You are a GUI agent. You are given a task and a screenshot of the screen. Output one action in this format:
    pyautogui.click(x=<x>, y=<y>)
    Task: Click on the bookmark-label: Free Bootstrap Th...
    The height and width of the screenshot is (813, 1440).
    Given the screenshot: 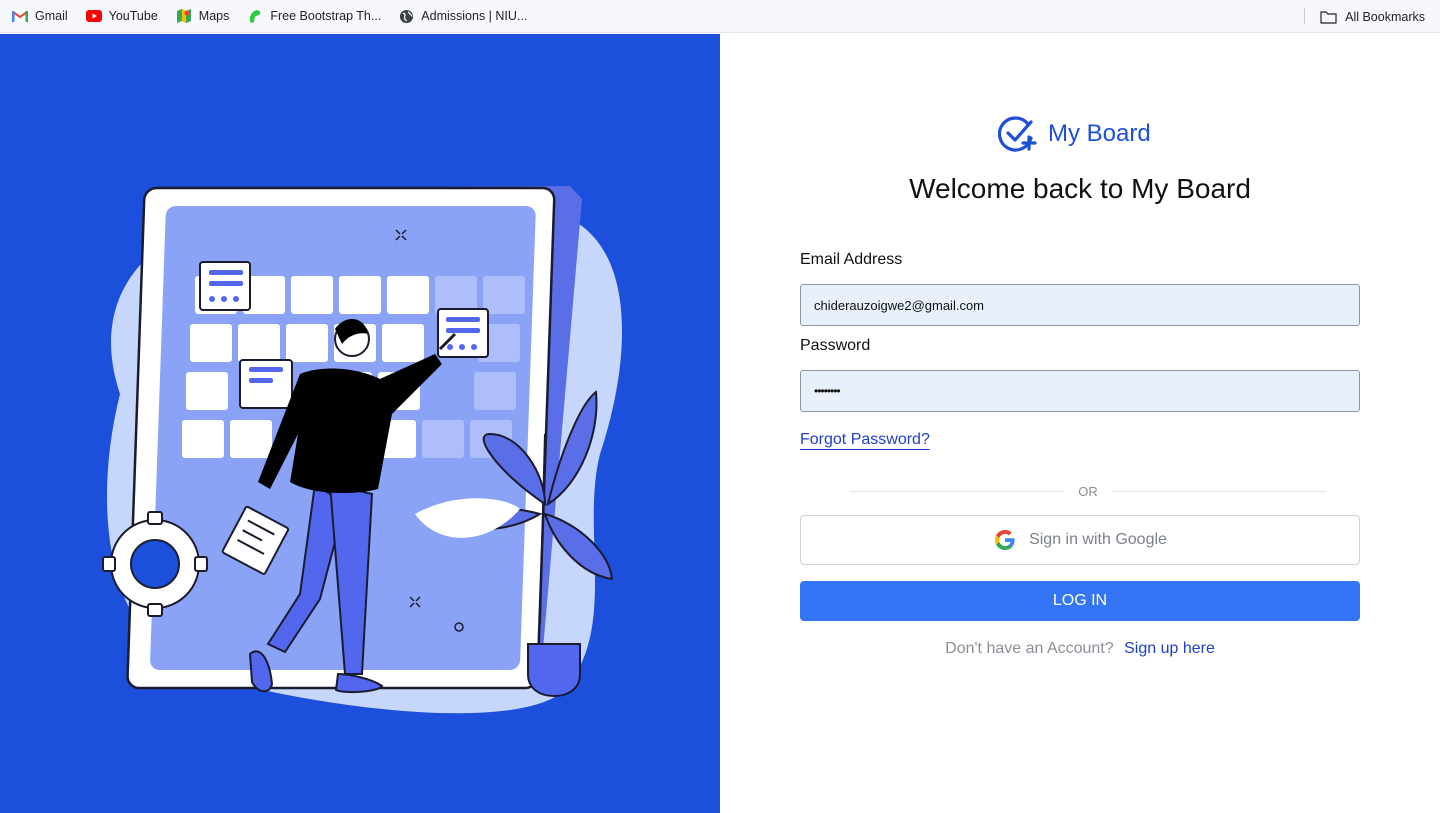 What is the action you would take?
    pyautogui.click(x=326, y=16)
    